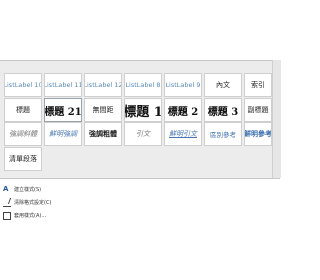 The width and height of the screenshot is (320, 280). I want to click on style-label: 標題 1, so click(143, 112).